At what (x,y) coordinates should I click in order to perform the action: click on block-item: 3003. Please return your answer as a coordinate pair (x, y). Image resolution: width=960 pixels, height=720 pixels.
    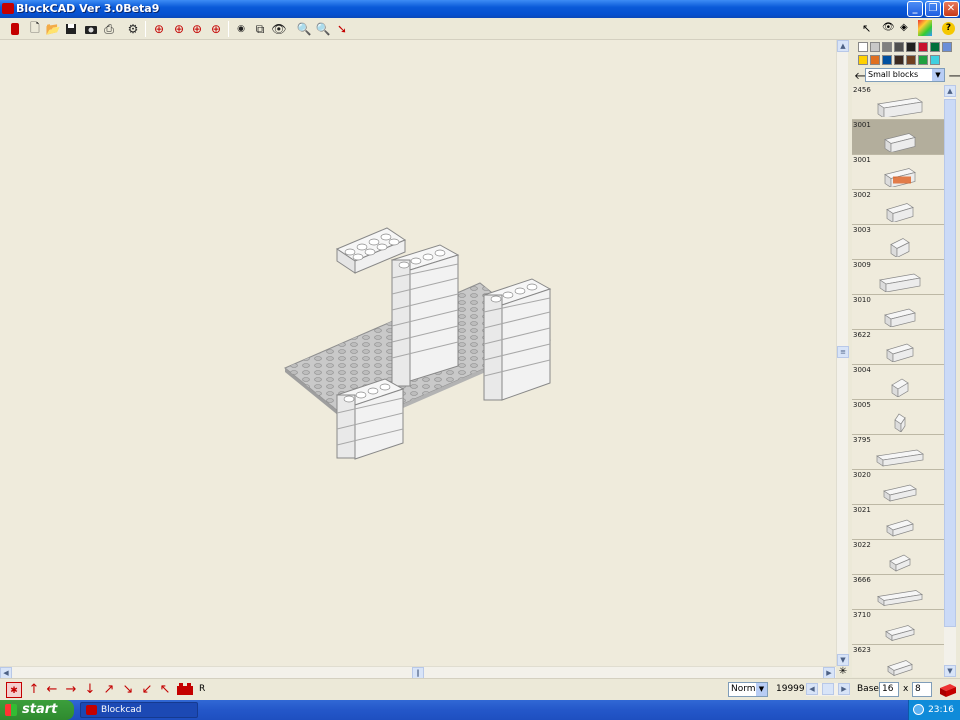
    Looking at the image, I should click on (898, 242).